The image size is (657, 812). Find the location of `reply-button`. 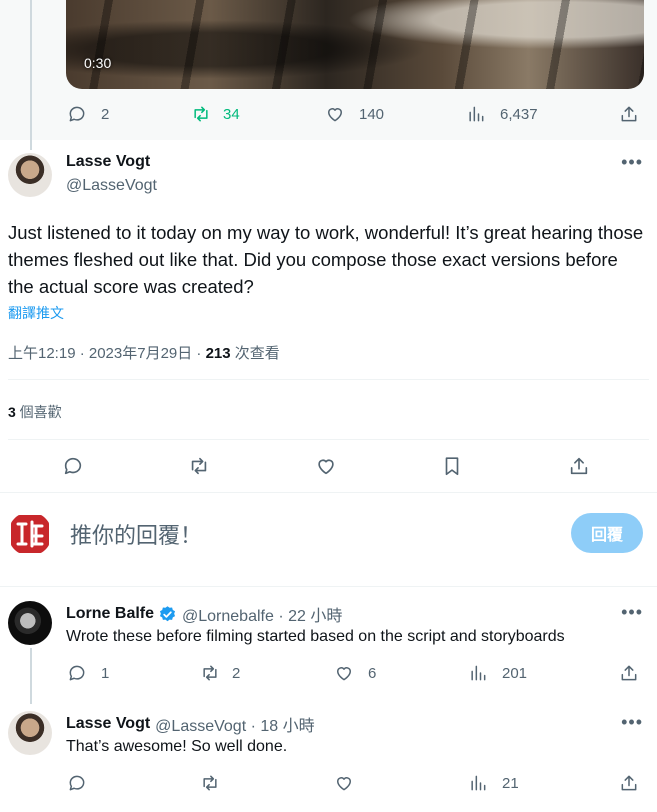

reply-button is located at coordinates (73, 466).